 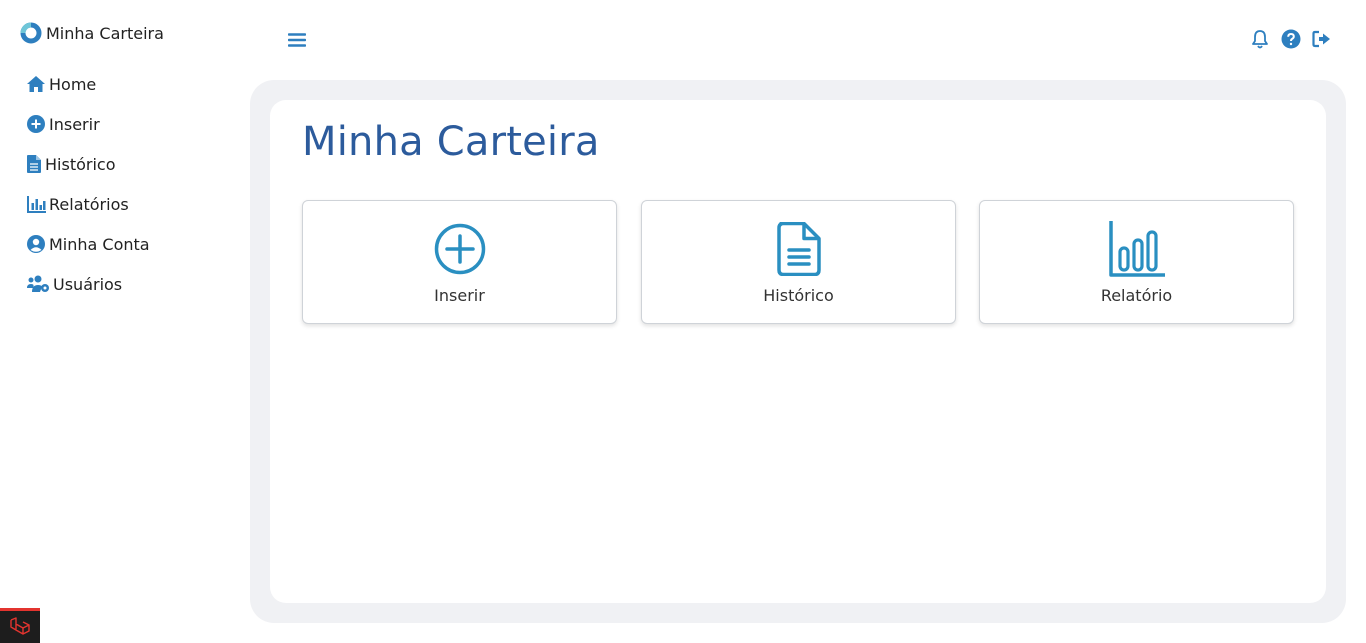 What do you see at coordinates (73, 84) in the screenshot?
I see `sidebar-item-label: Home` at bounding box center [73, 84].